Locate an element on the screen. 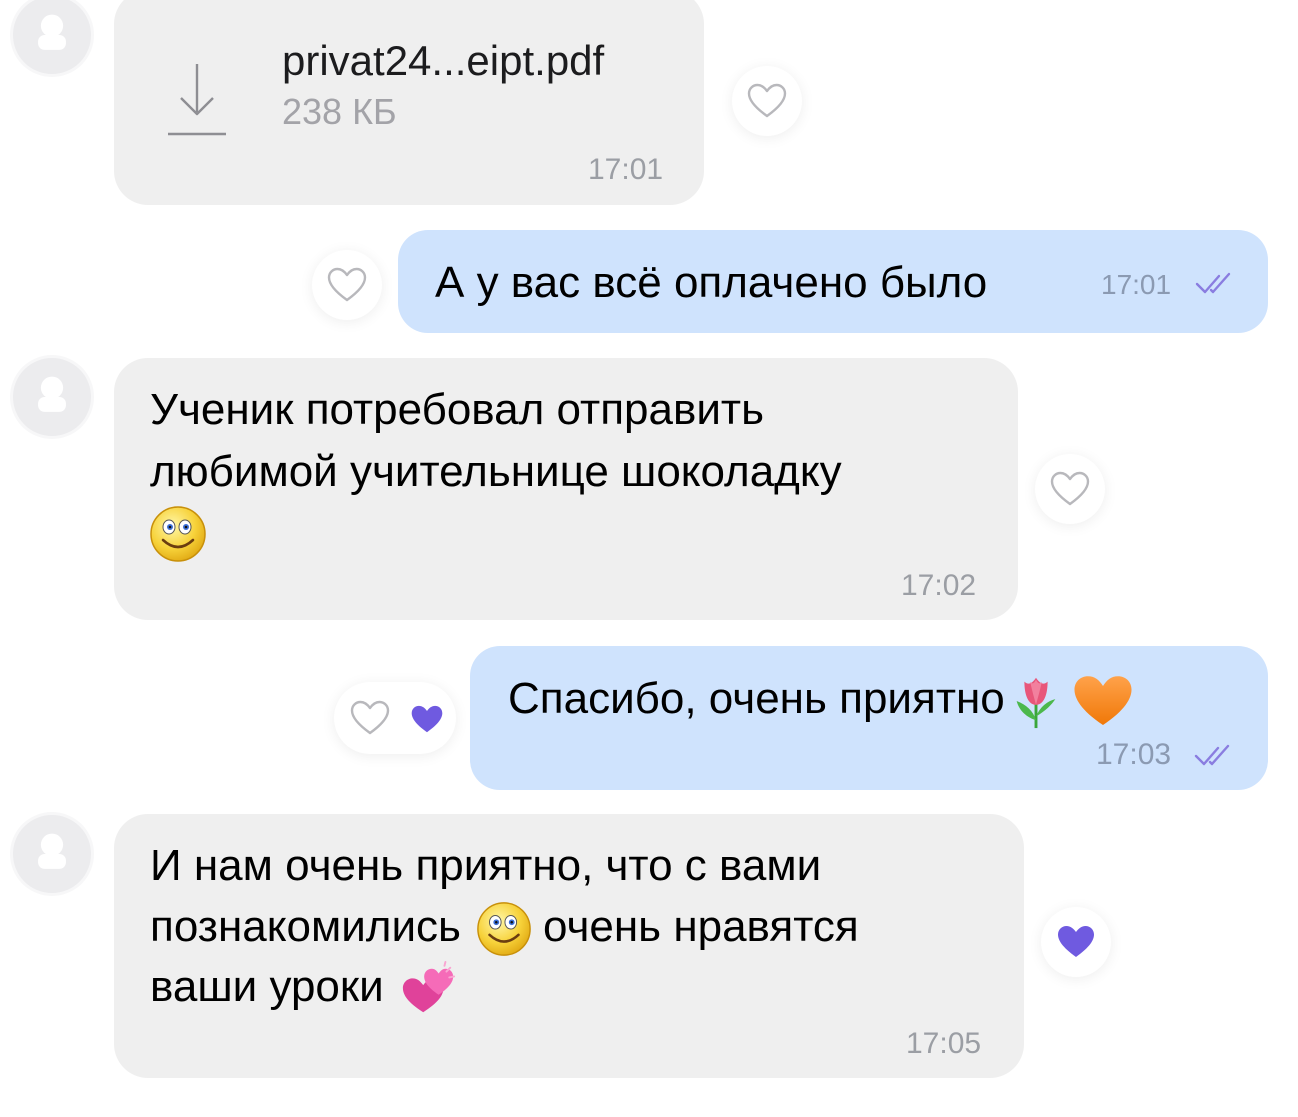  message-text: А у вас всё оплачено было is located at coordinates (711, 282).